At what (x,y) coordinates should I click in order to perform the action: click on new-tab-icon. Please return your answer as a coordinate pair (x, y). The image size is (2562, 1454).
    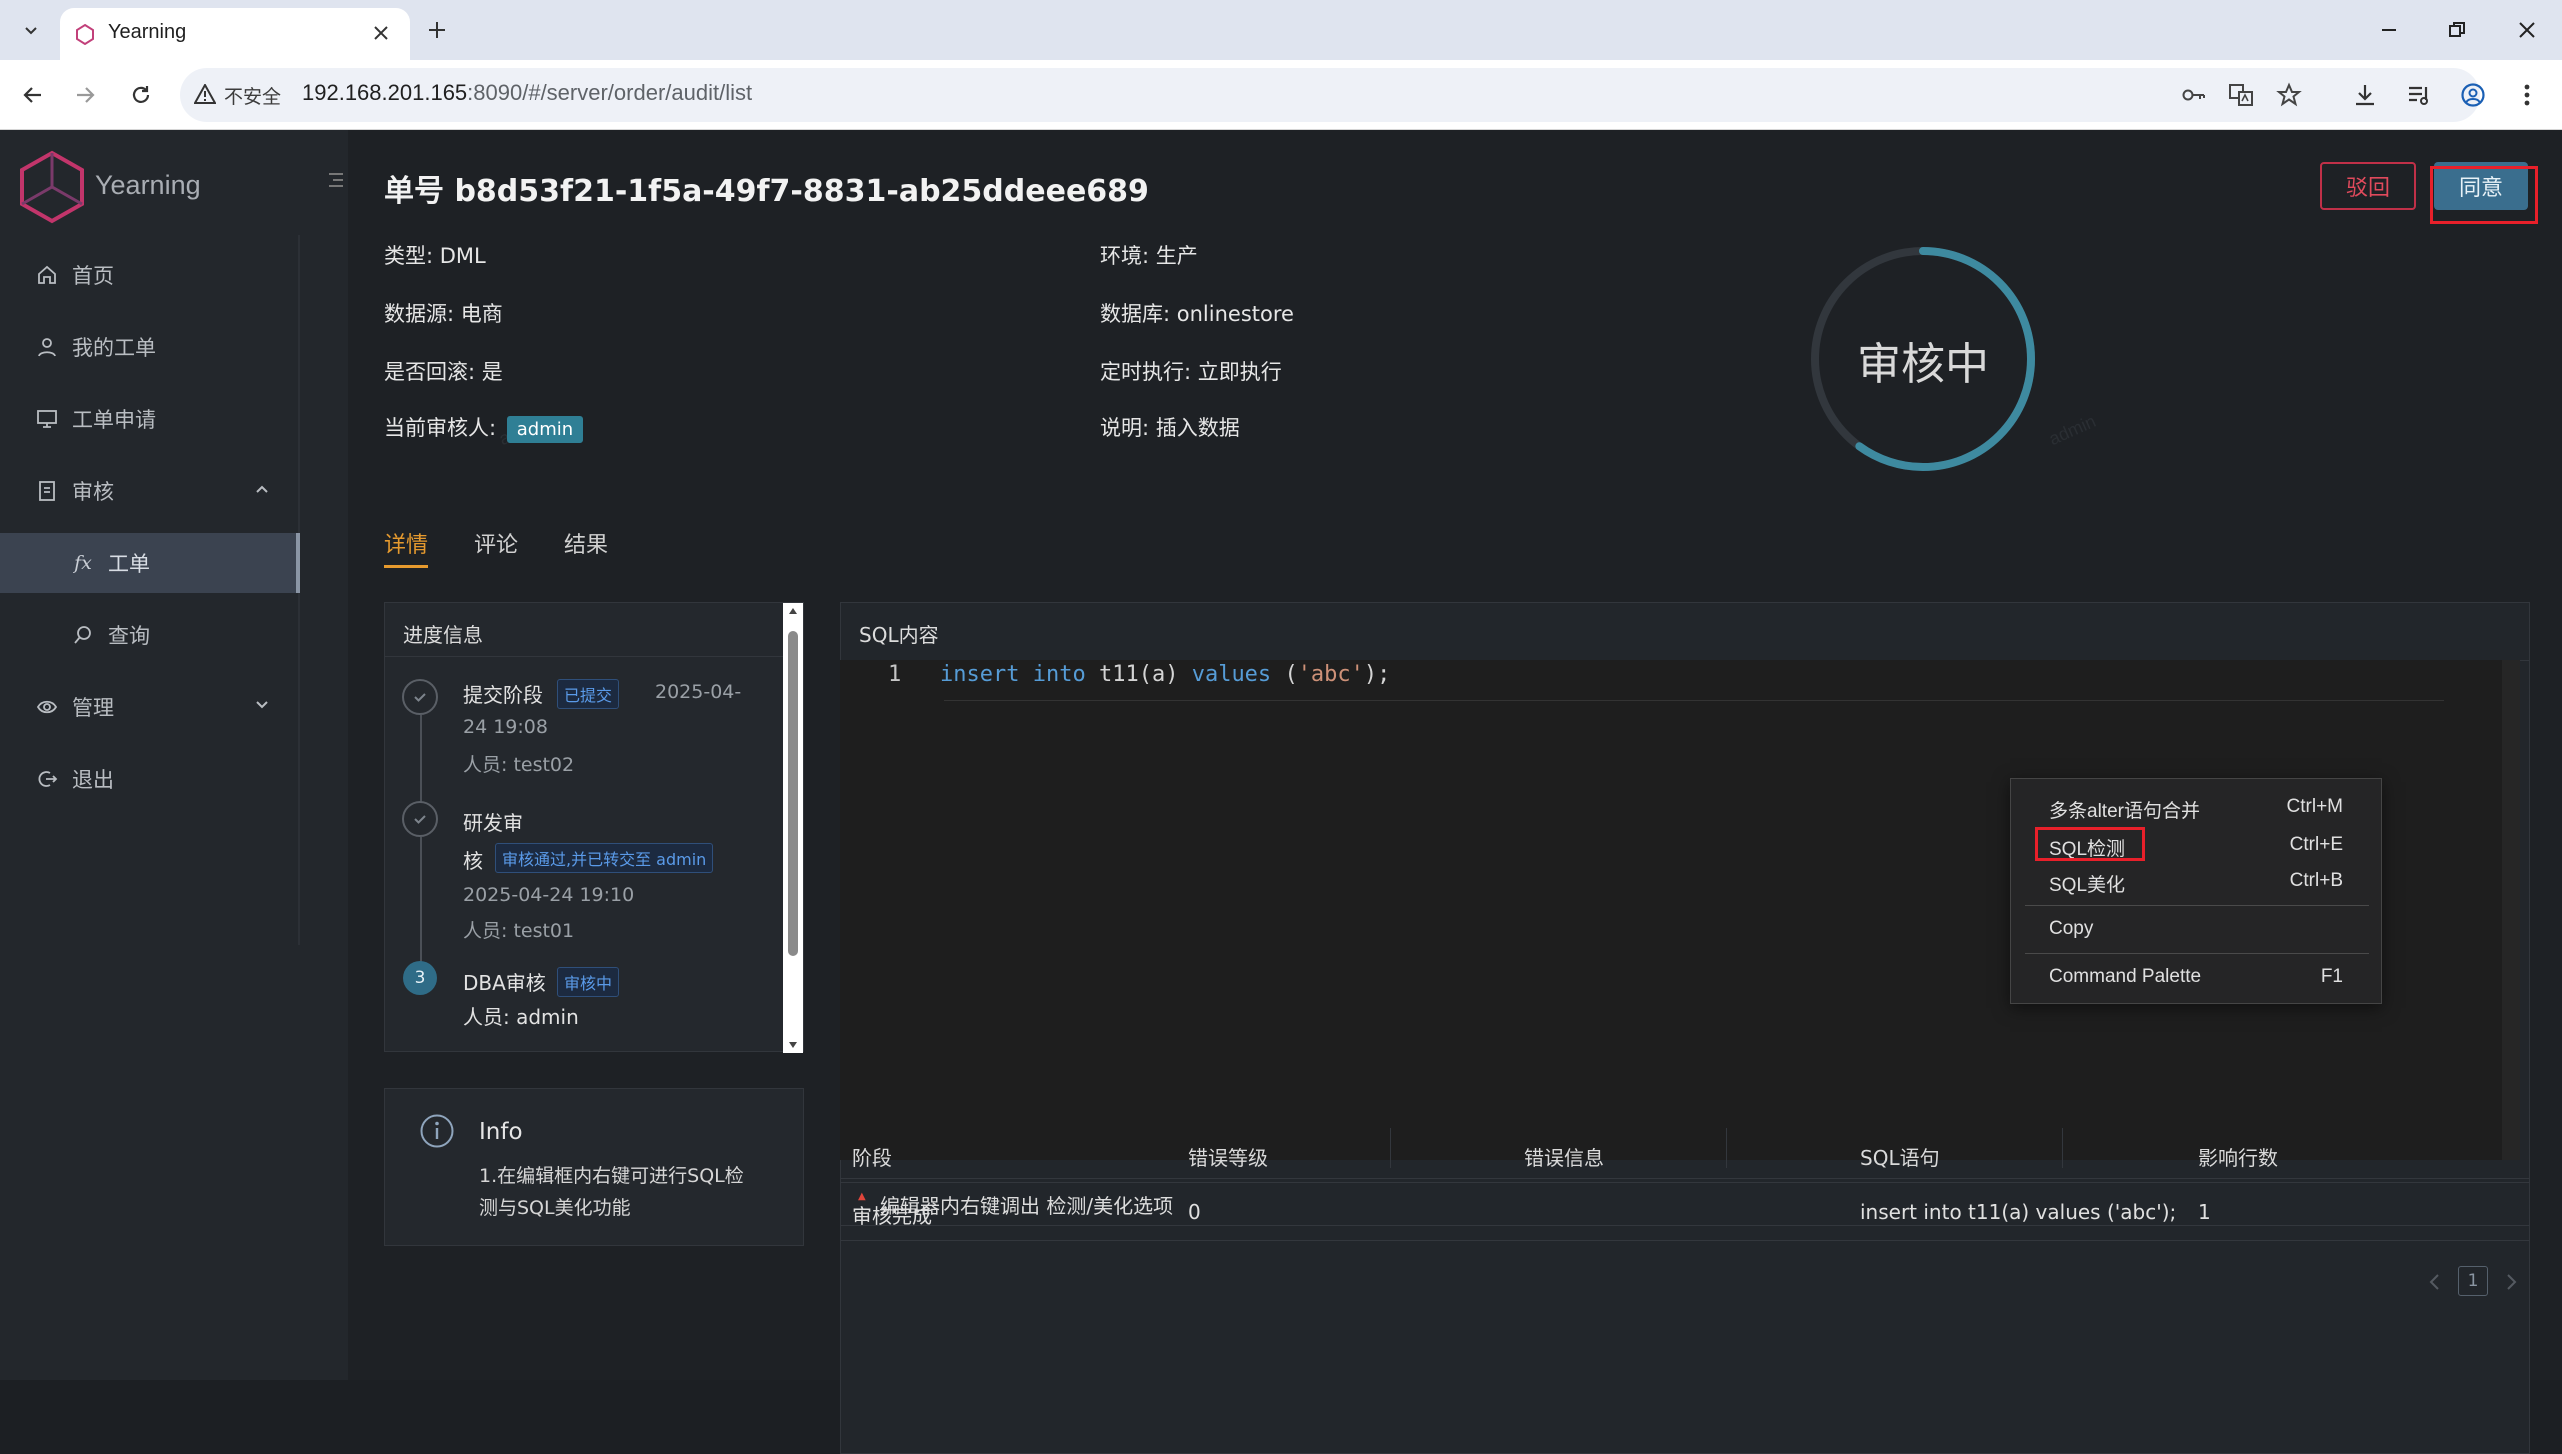
    Looking at the image, I should click on (437, 30).